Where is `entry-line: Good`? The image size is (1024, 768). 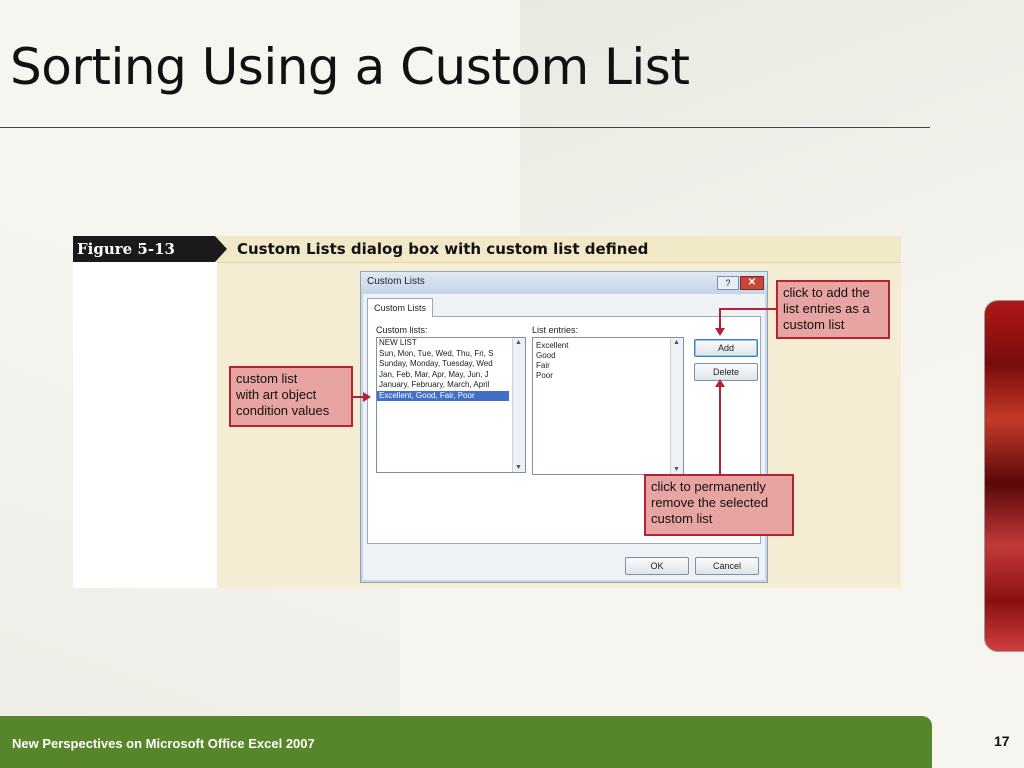 entry-line: Good is located at coordinates (546, 355).